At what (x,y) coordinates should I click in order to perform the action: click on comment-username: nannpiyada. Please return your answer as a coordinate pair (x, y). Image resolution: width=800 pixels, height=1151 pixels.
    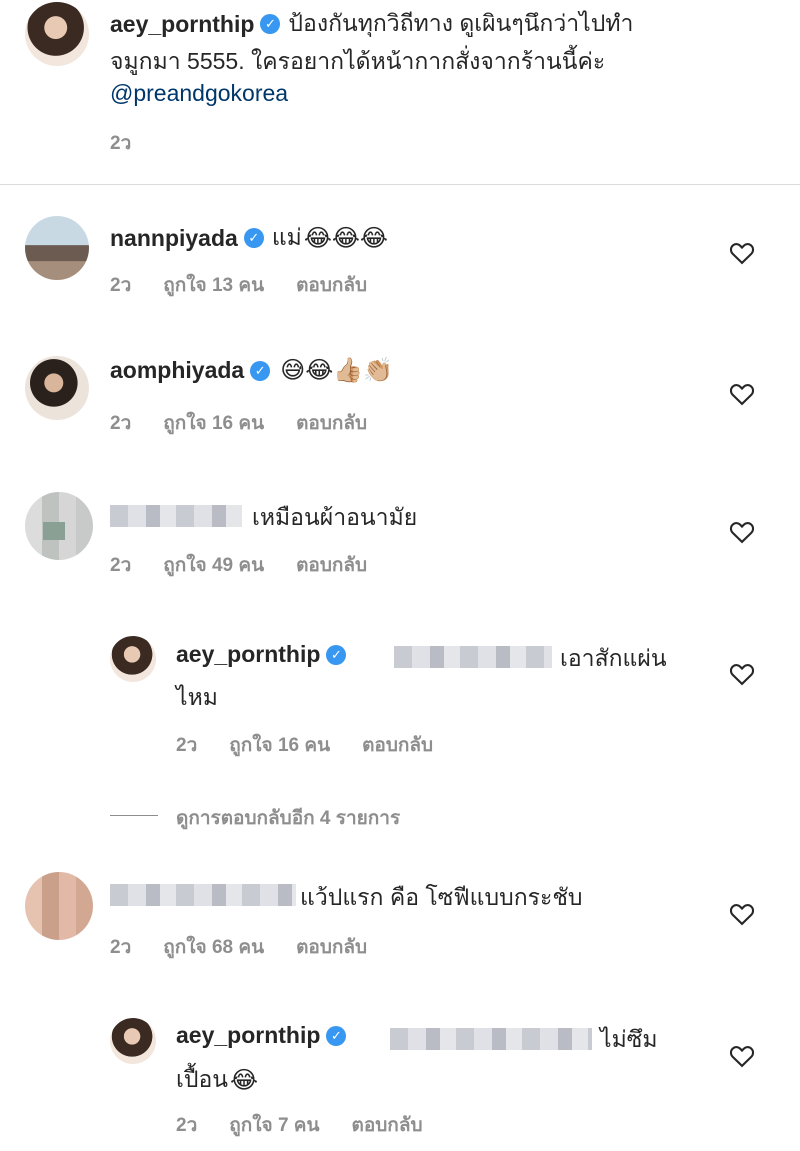
    Looking at the image, I should click on (174, 238).